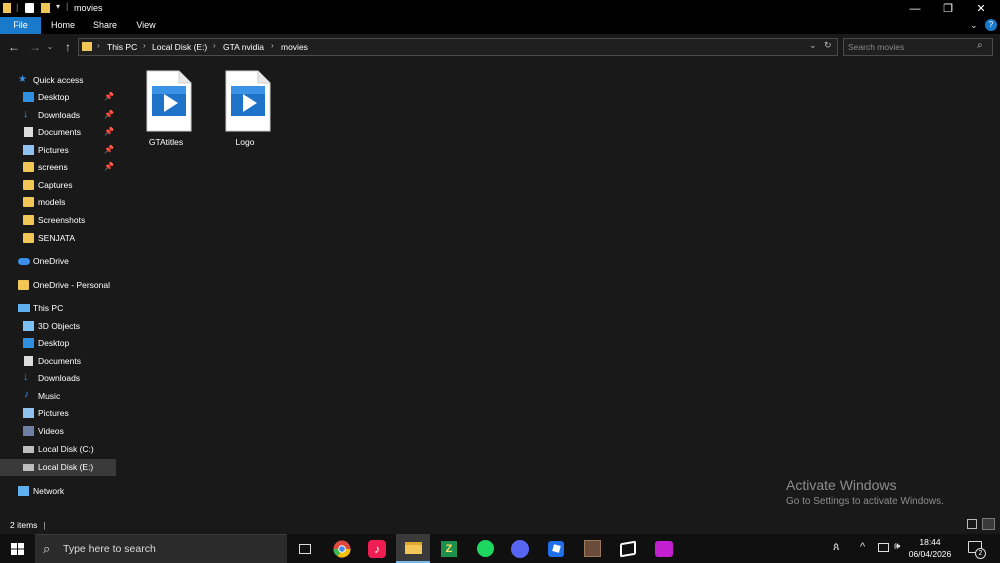 The height and width of the screenshot is (563, 1000). I want to click on file-explorer-button, so click(413, 548).